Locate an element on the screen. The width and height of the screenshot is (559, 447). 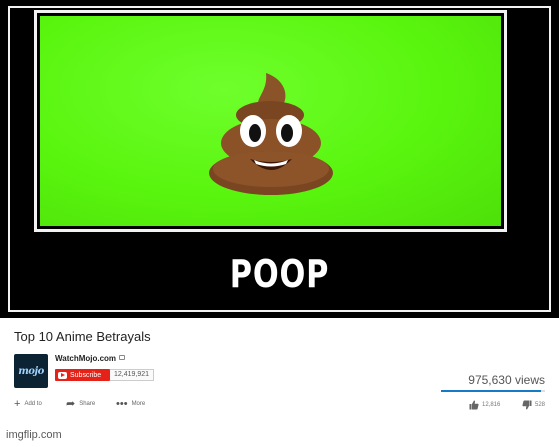
channel-name: WatchMojo.com is located at coordinates (86, 358).